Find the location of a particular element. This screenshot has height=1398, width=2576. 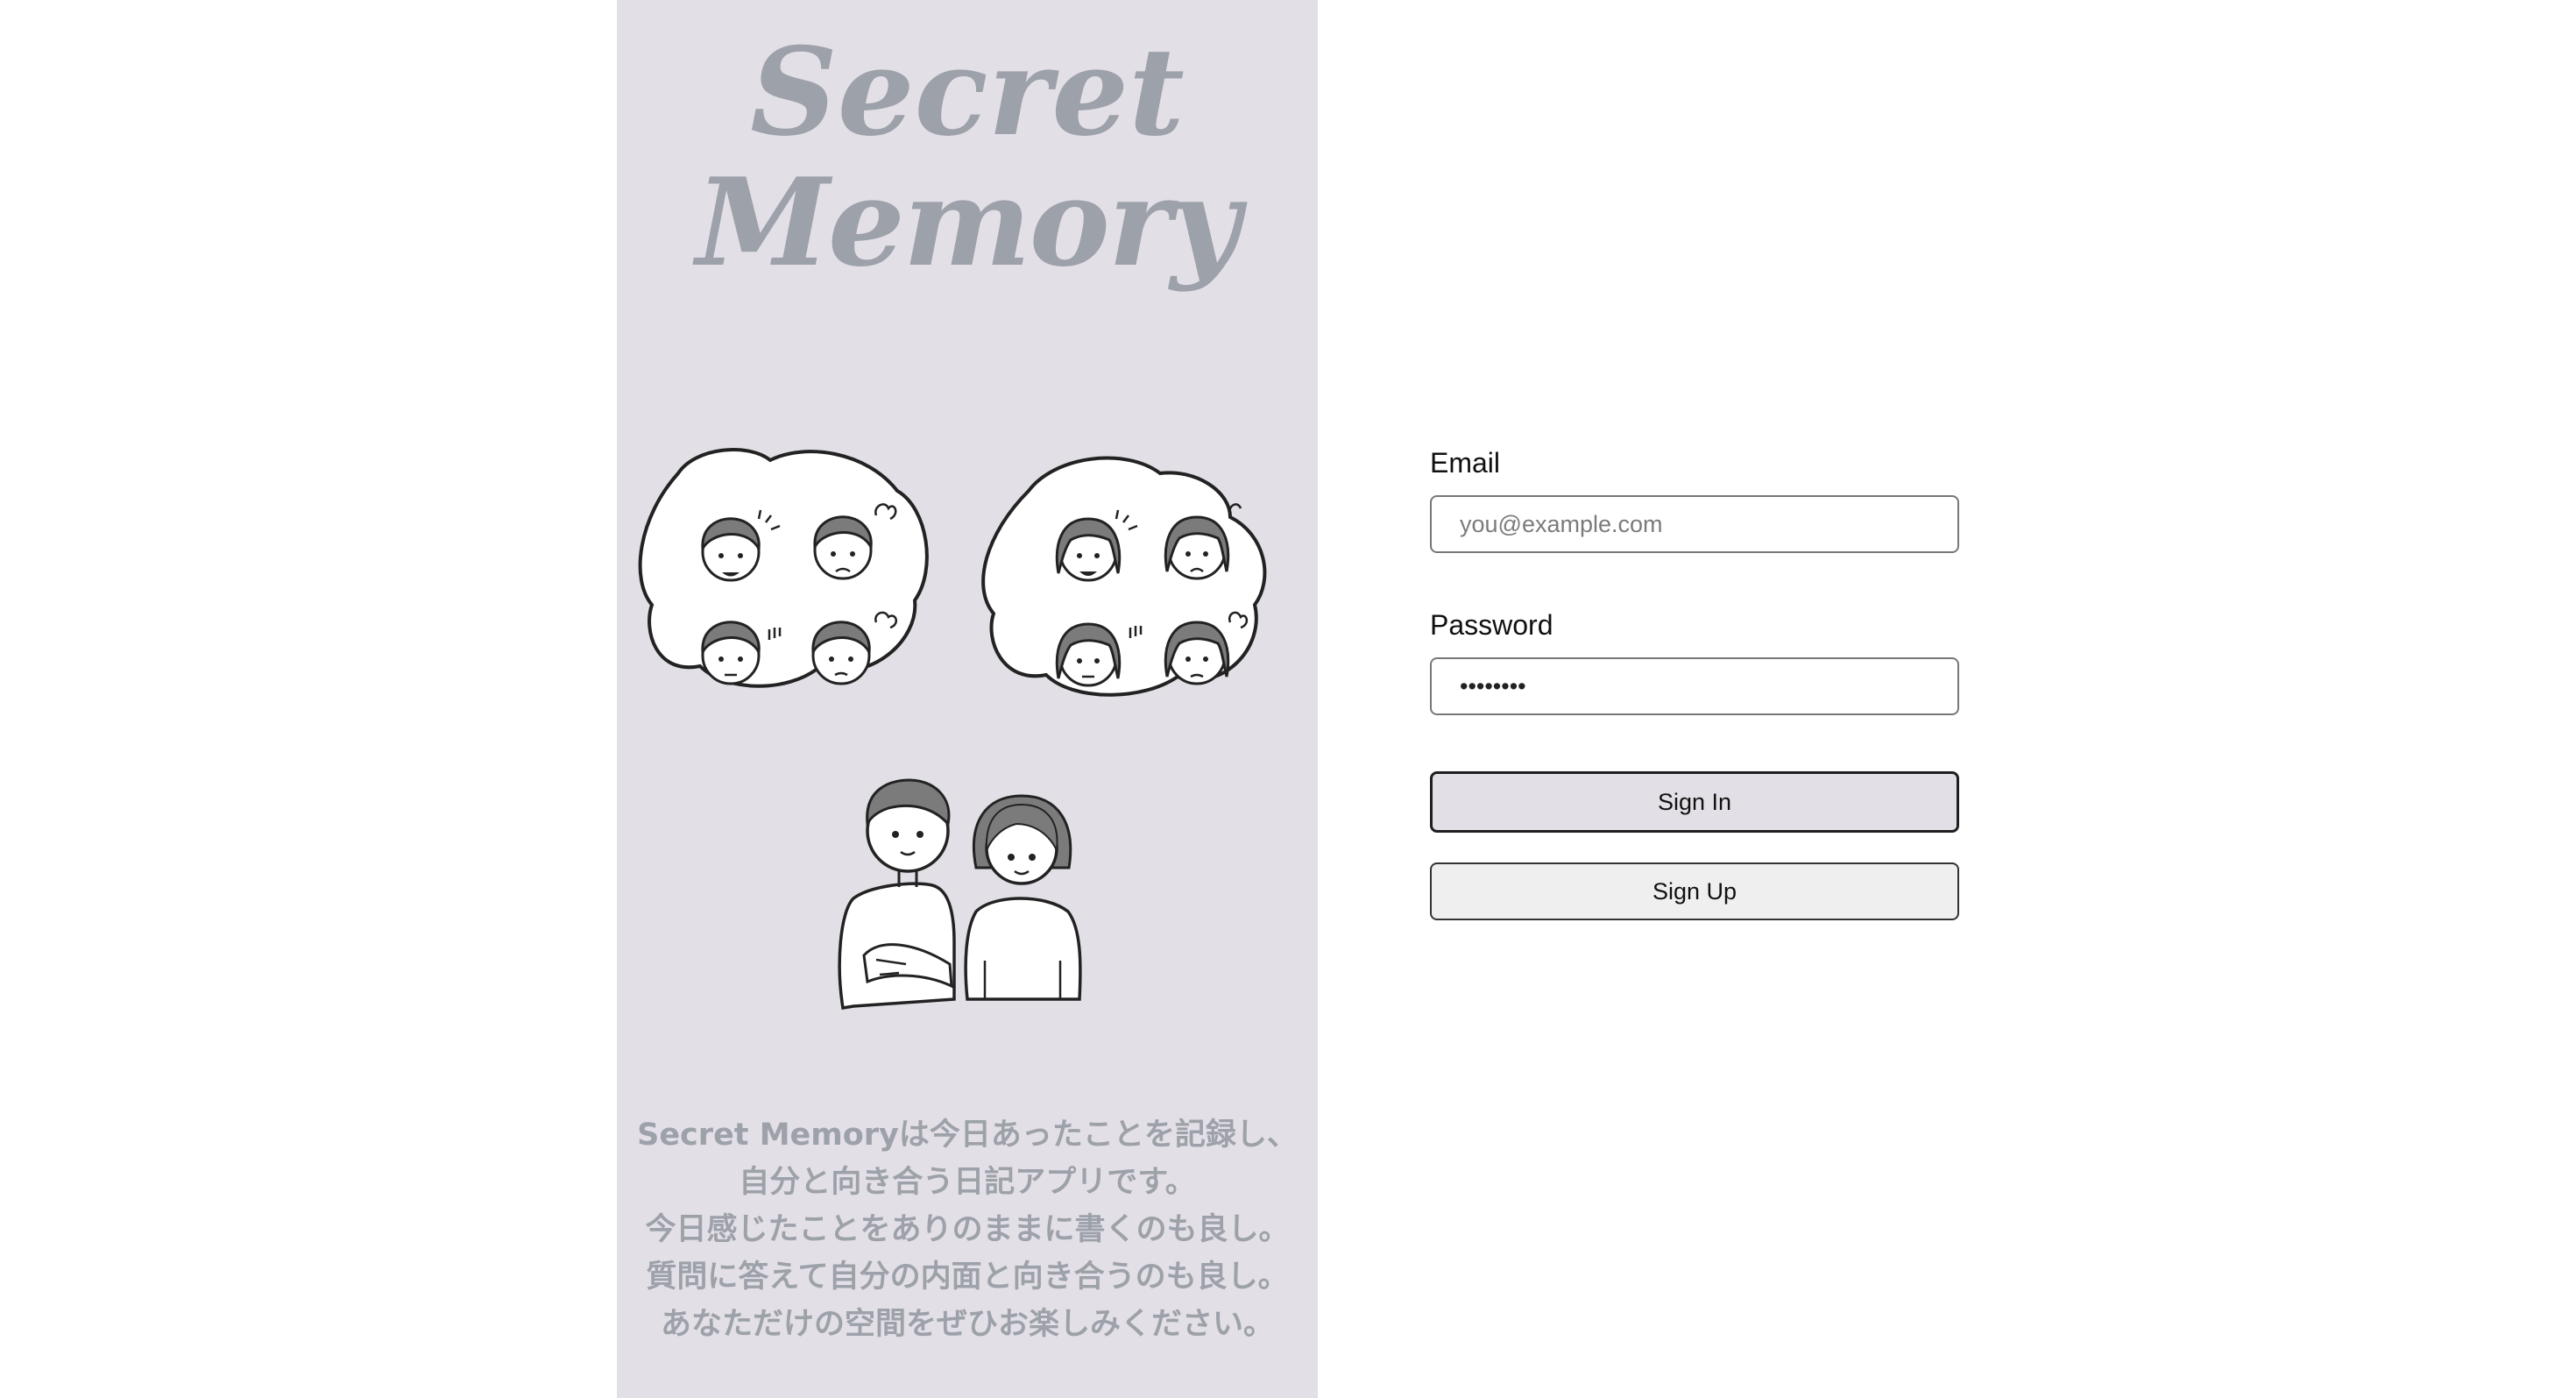

thought-bubble-right is located at coordinates (1124, 576).